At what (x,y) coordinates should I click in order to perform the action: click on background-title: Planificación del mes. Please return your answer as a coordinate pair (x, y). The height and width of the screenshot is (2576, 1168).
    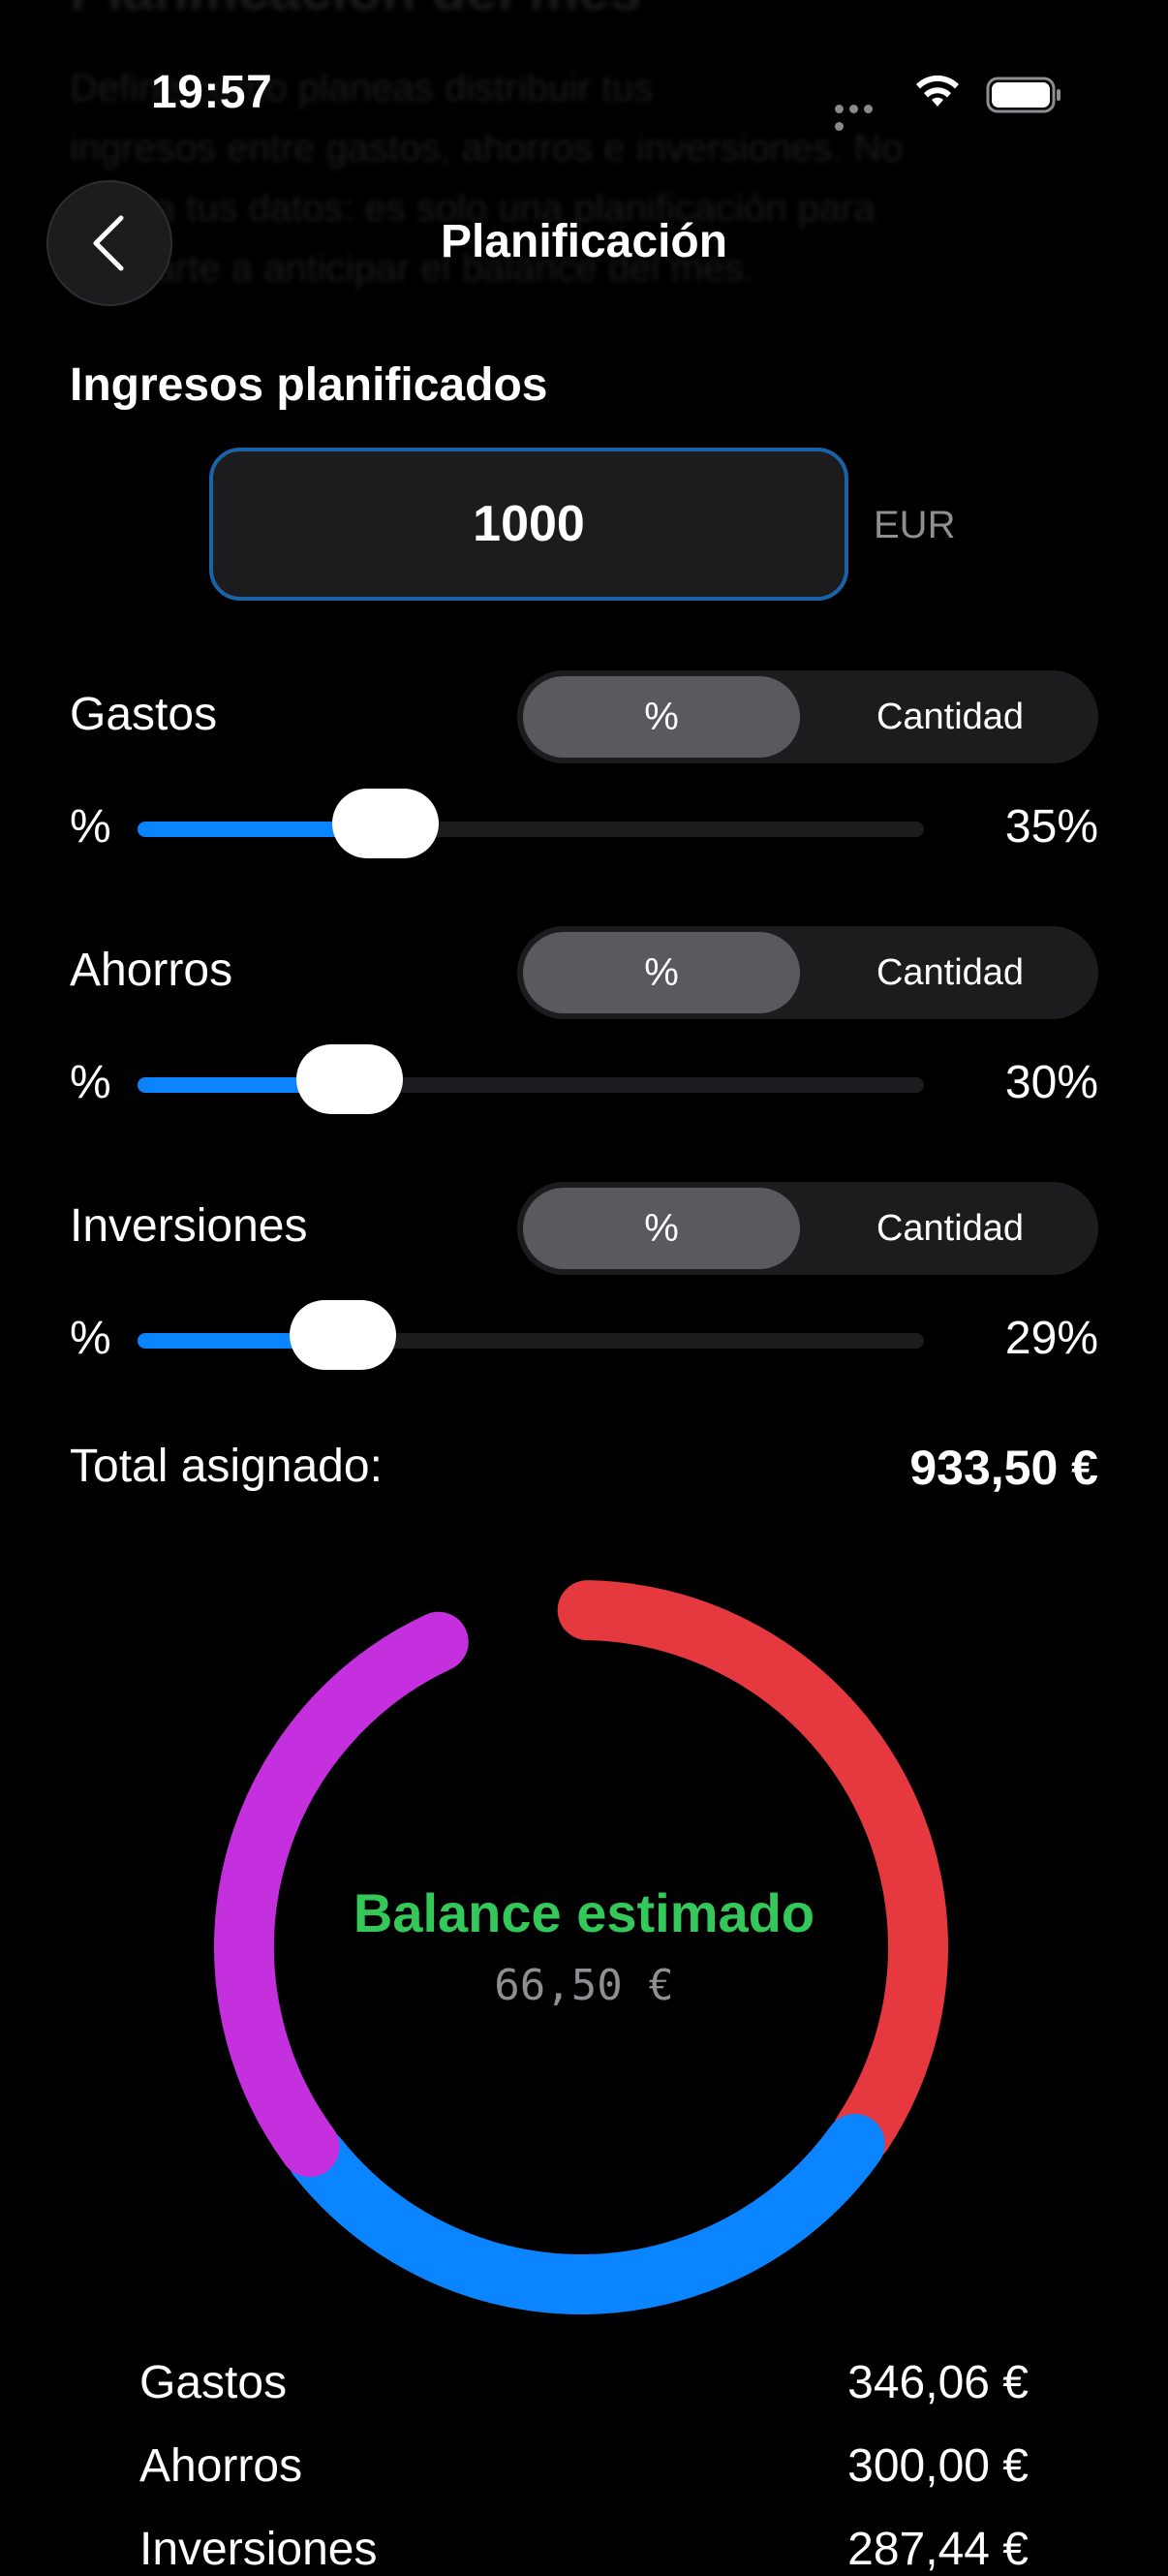
    Looking at the image, I should click on (355, 10).